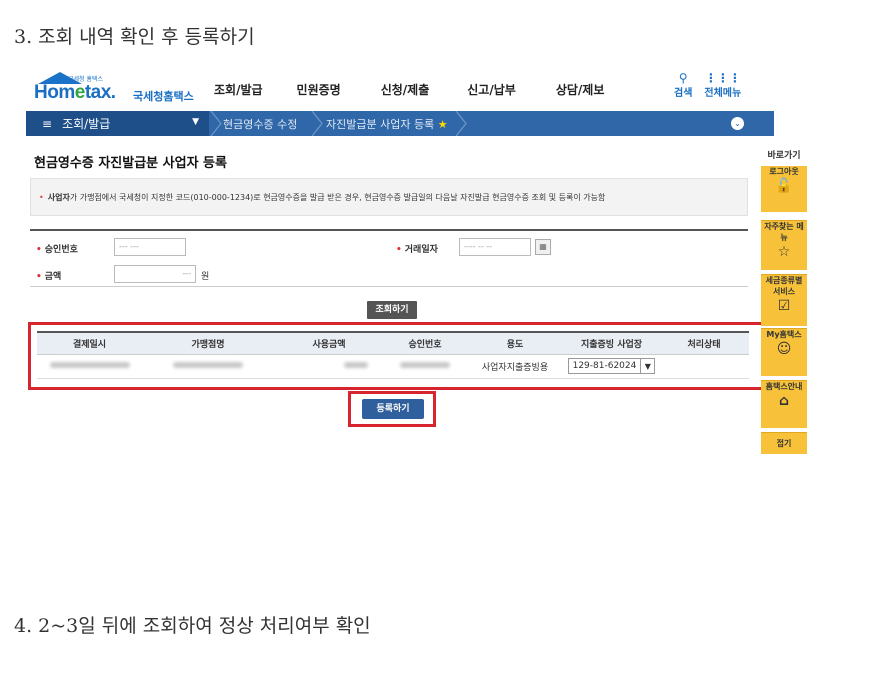  Describe the element at coordinates (119, 88) in the screenshot. I see `hometax-logo: 국세청 홈택스 Hometax. 국세청홈택스` at that location.